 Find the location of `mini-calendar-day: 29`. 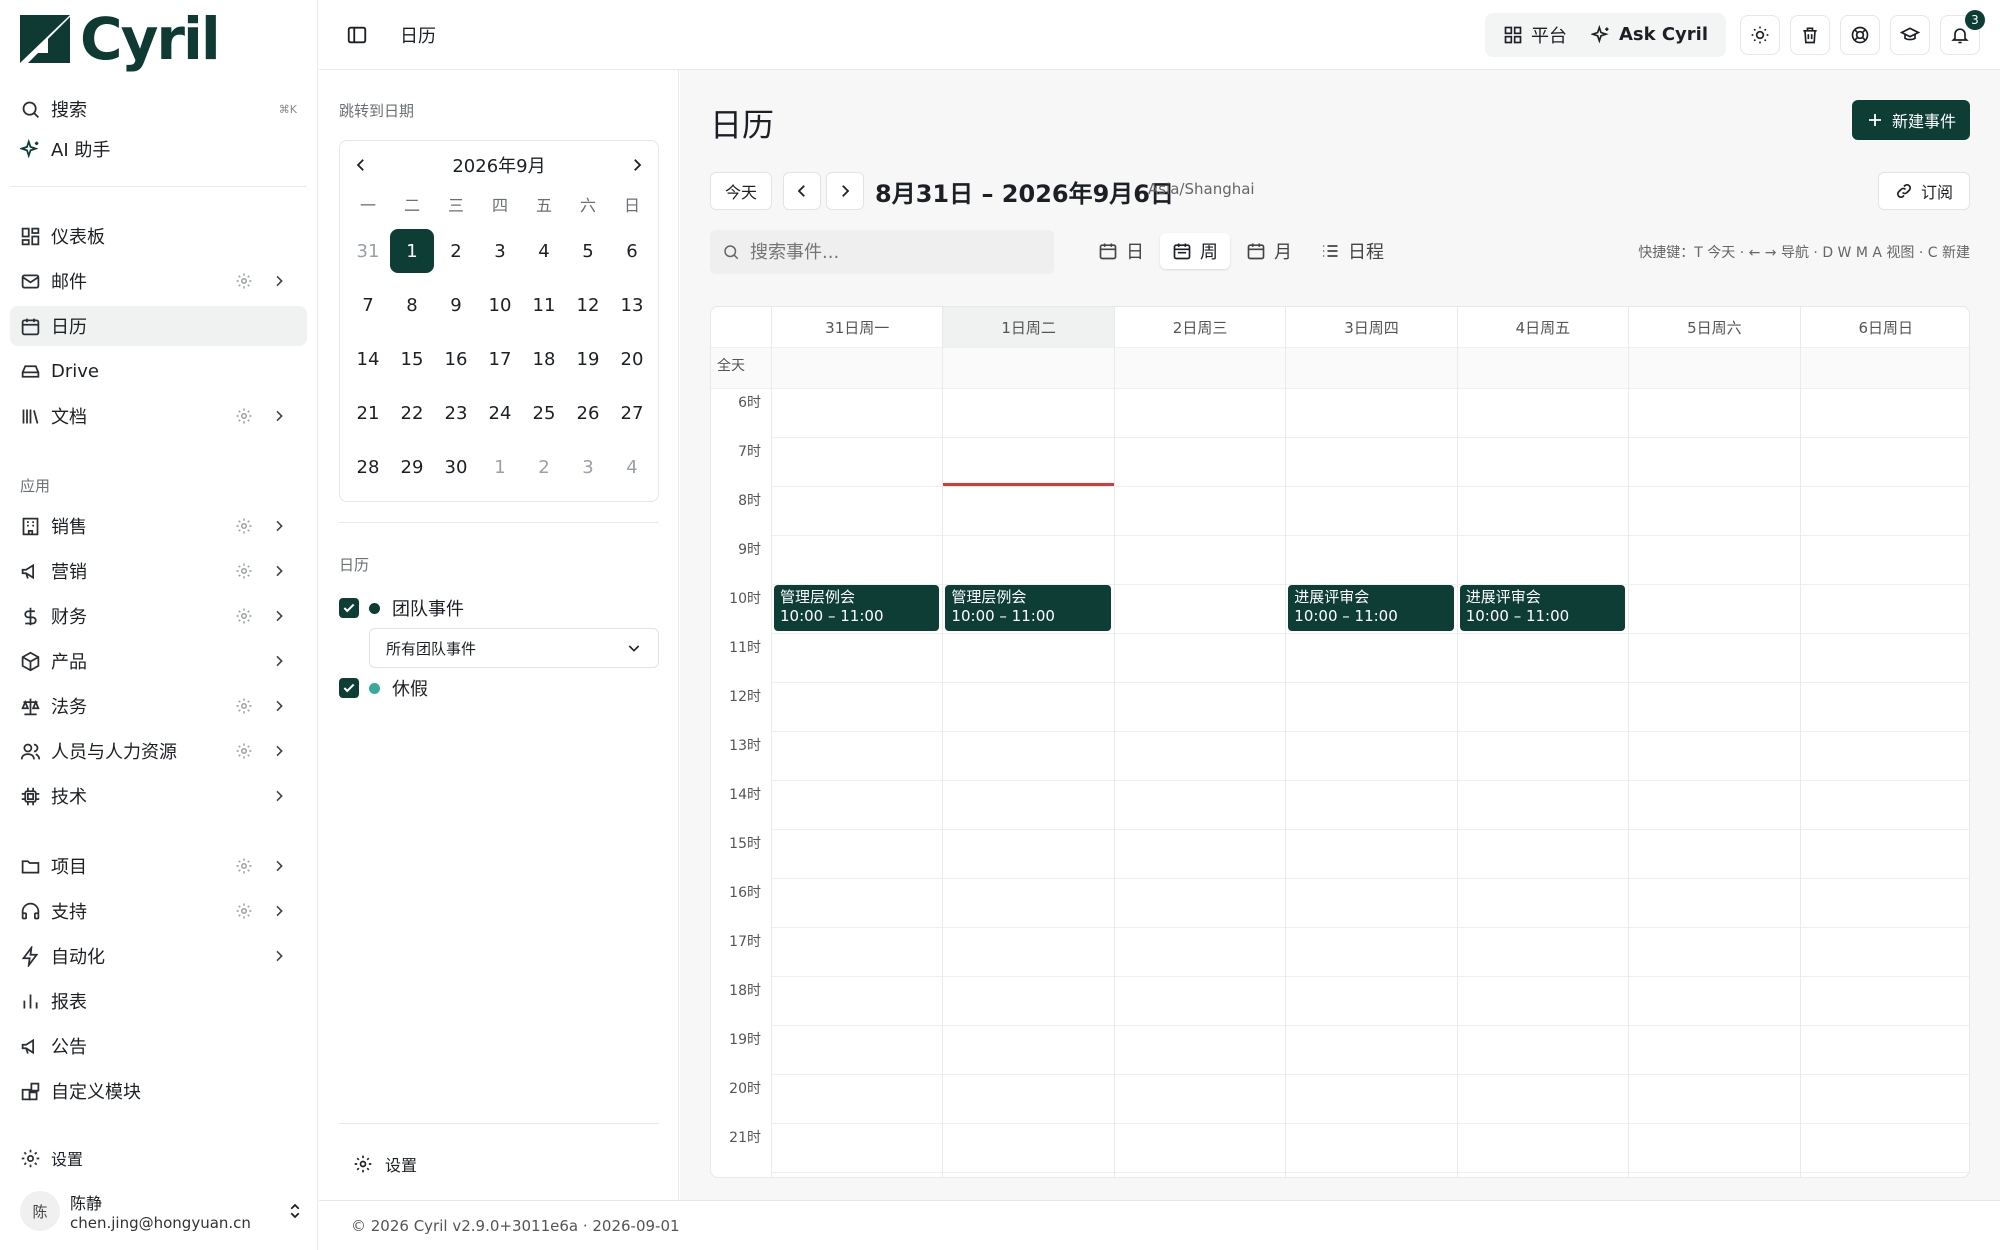

mini-calendar-day: 29 is located at coordinates (412, 467).